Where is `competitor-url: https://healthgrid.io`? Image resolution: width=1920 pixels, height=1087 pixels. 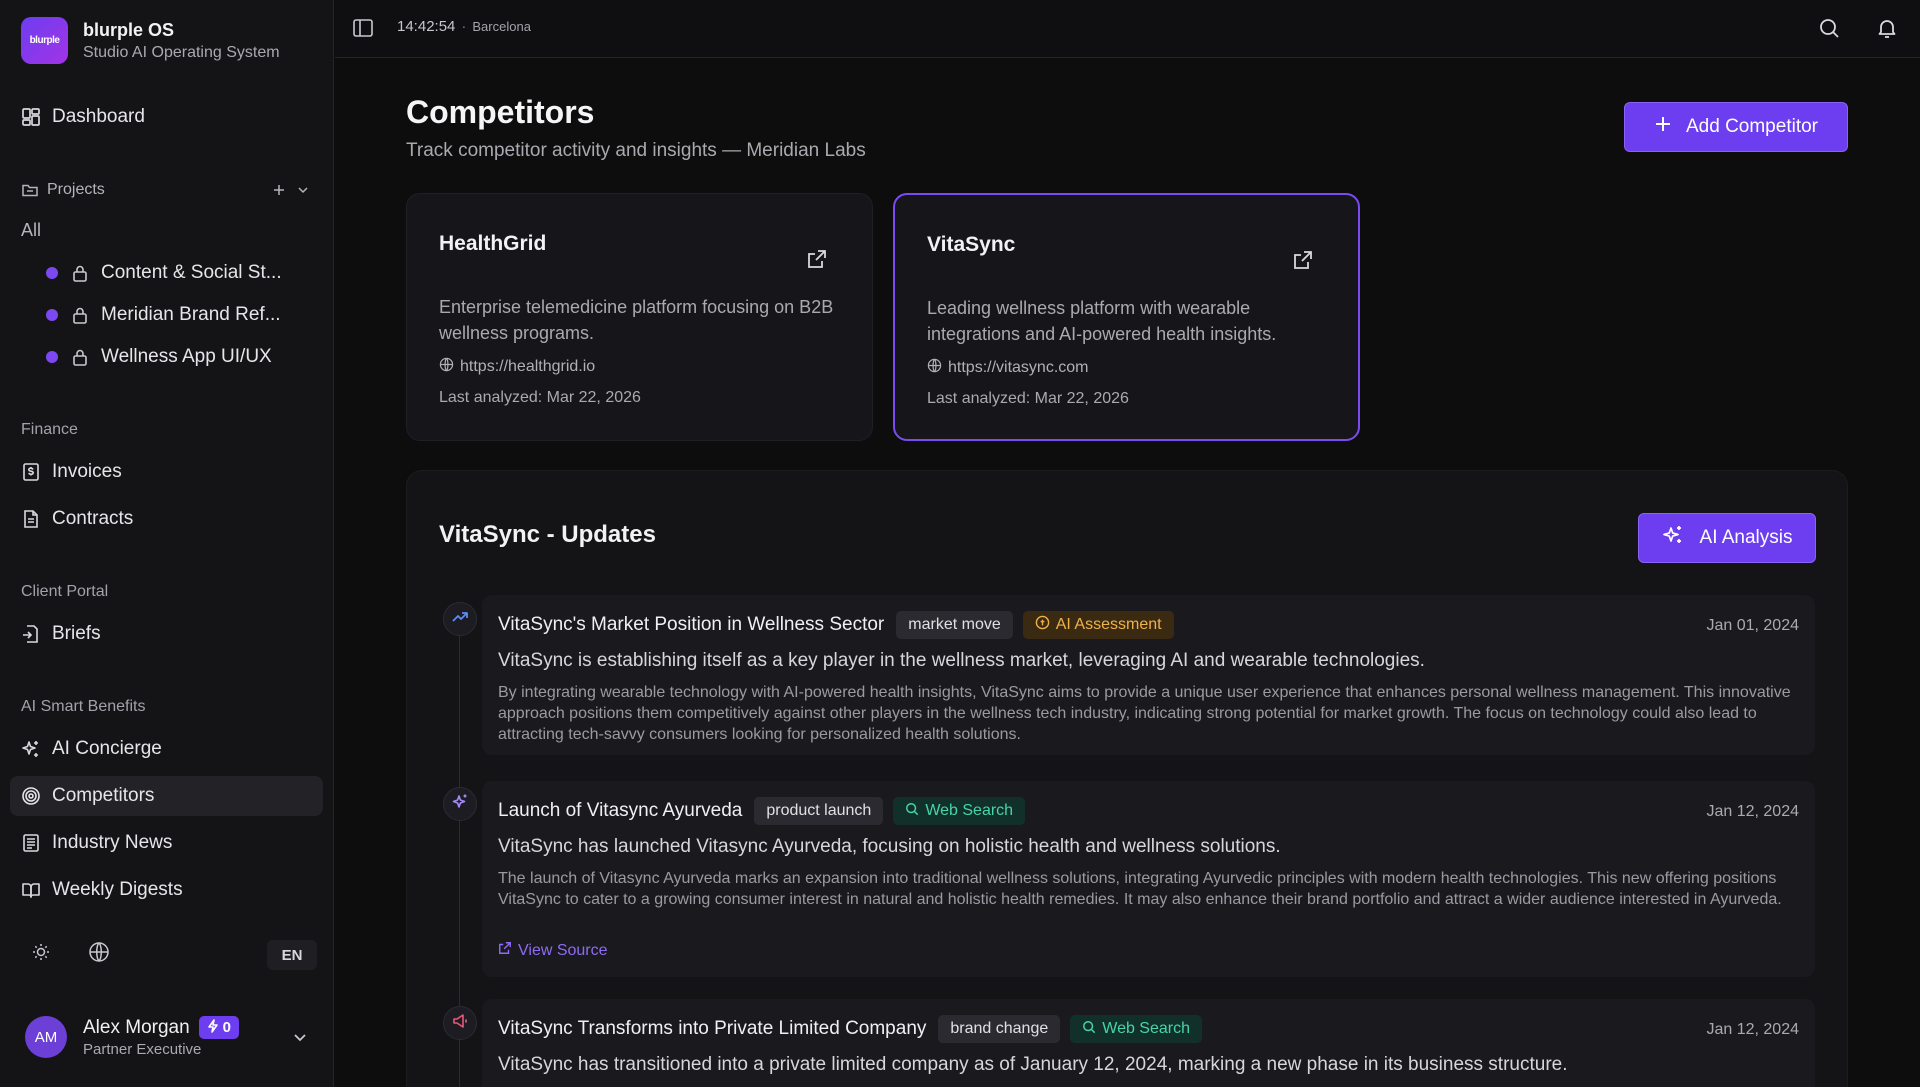 competitor-url: https://healthgrid.io is located at coordinates (517, 367).